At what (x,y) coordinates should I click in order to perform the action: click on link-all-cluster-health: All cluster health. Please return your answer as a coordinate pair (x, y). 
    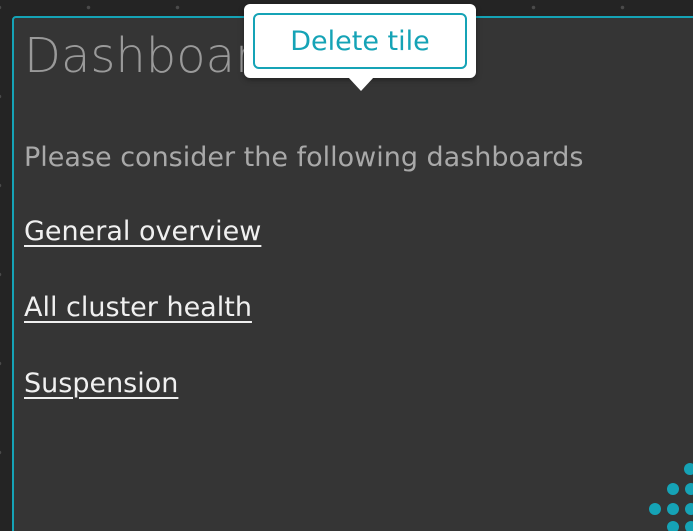
    Looking at the image, I should click on (138, 307).